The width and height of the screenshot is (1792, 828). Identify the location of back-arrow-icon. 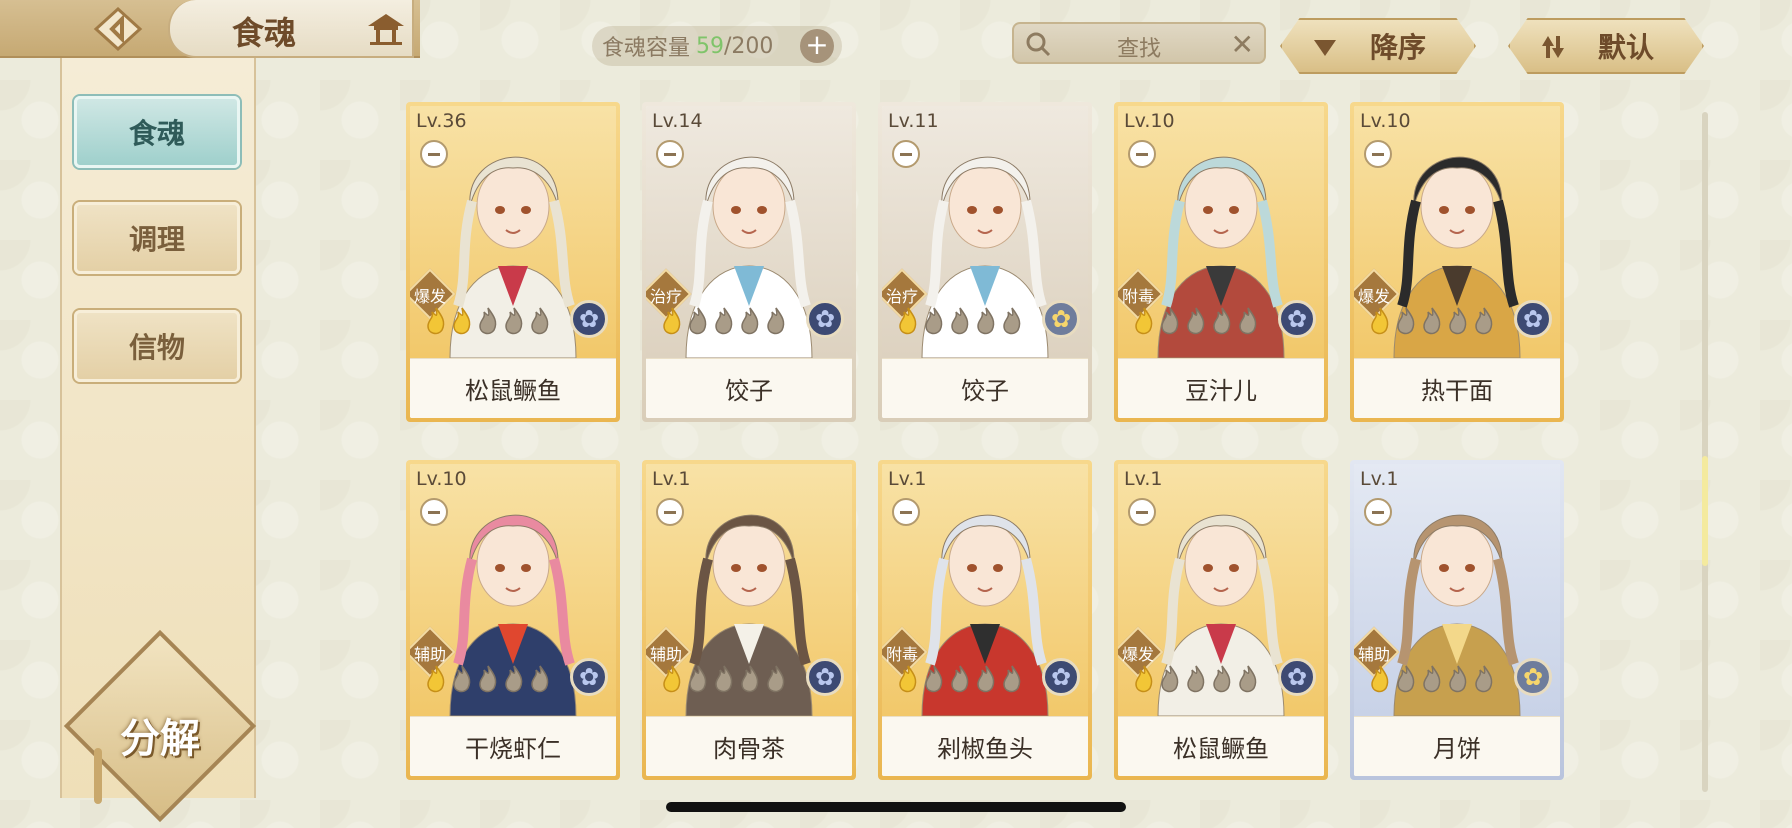
(118, 29).